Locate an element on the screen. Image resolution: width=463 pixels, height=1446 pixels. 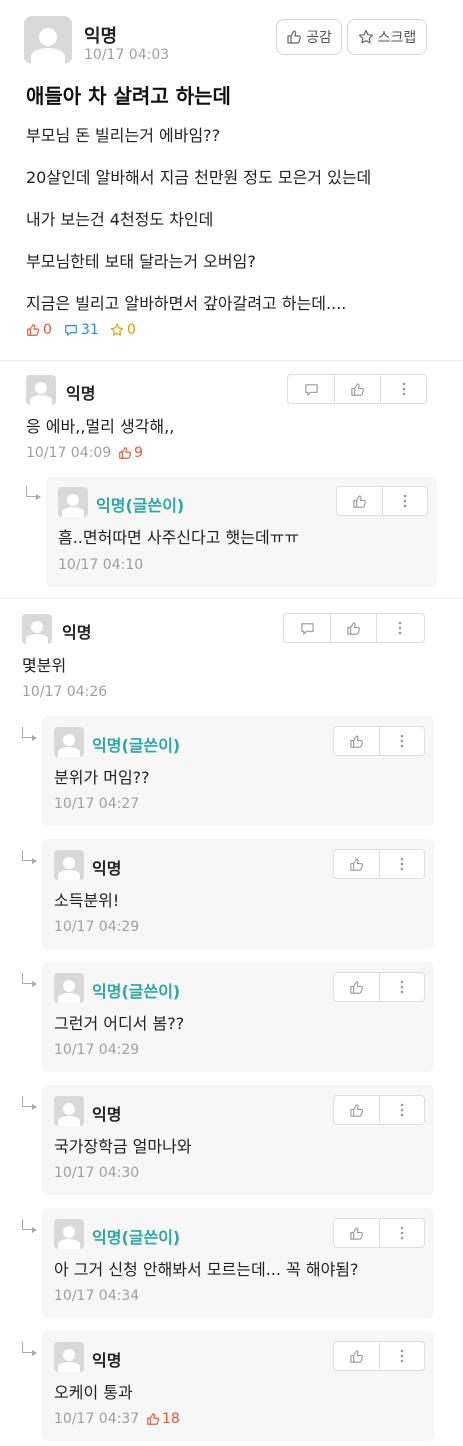
comment-time: 10/17 04:09 is located at coordinates (69, 453).